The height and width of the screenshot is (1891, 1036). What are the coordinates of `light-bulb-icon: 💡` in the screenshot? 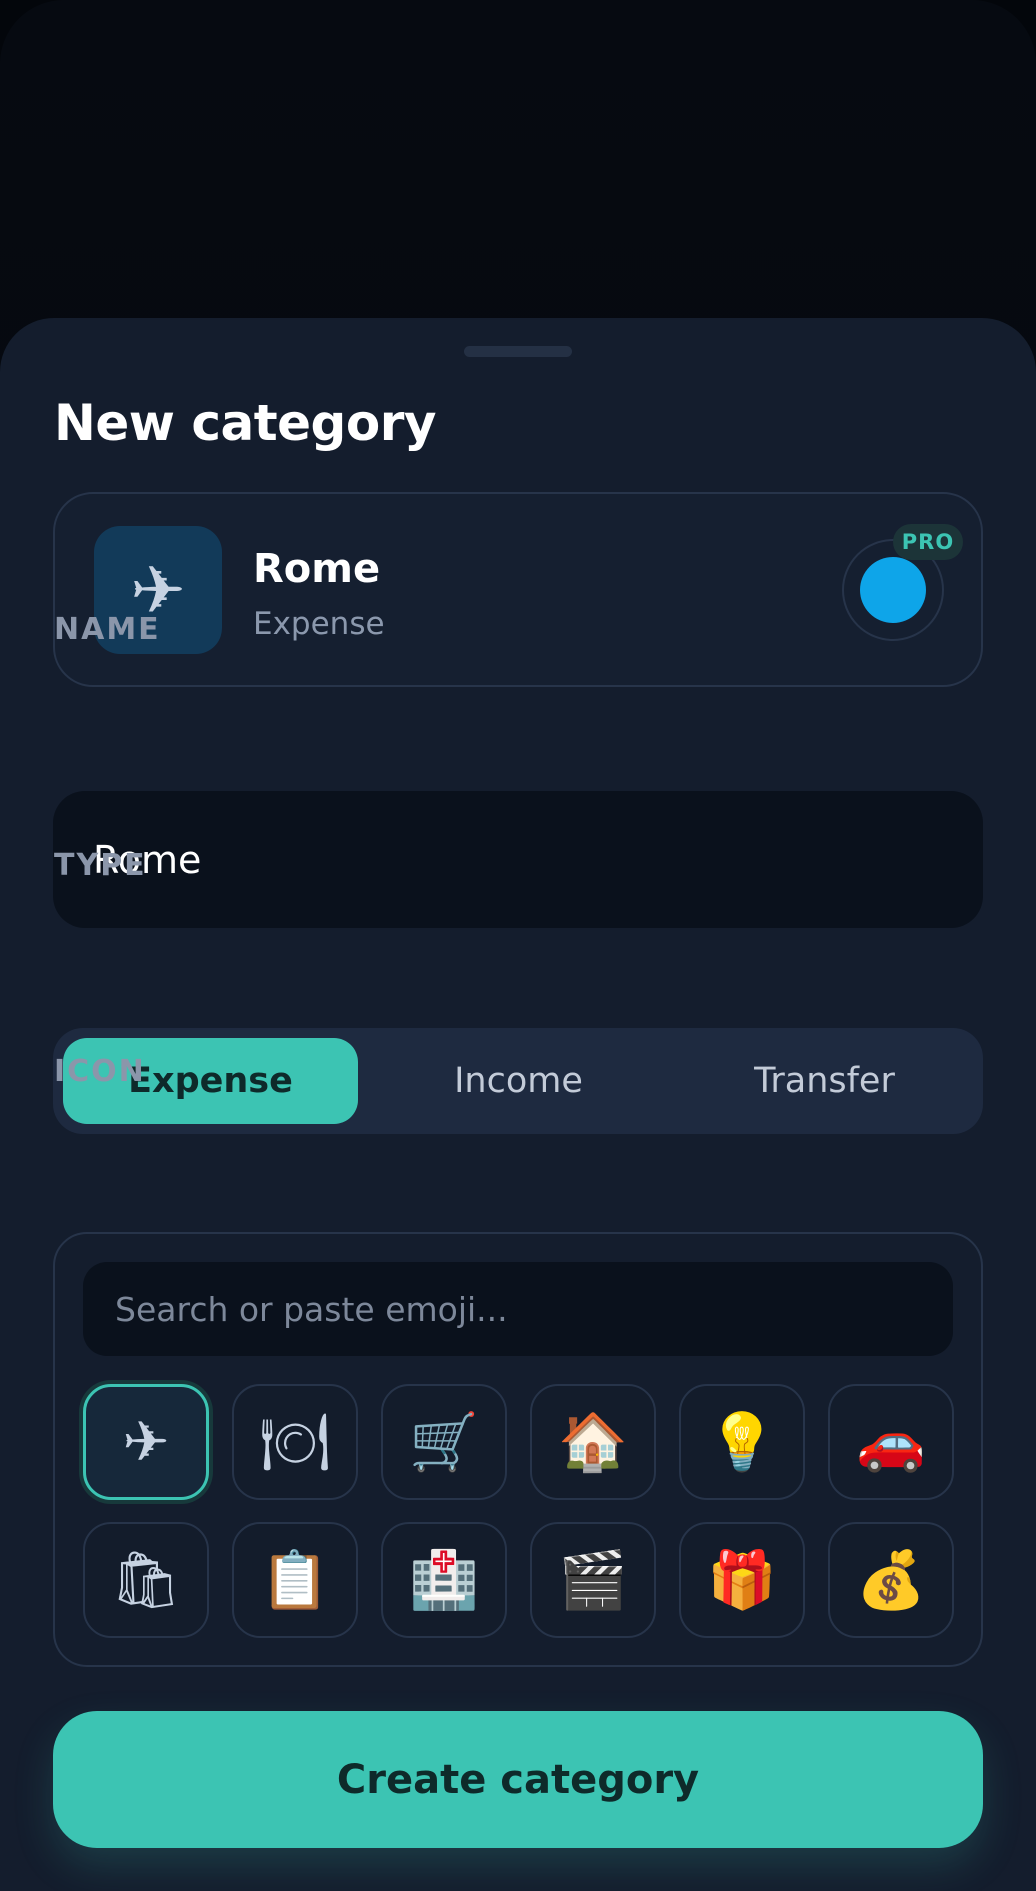 It's located at (742, 1442).